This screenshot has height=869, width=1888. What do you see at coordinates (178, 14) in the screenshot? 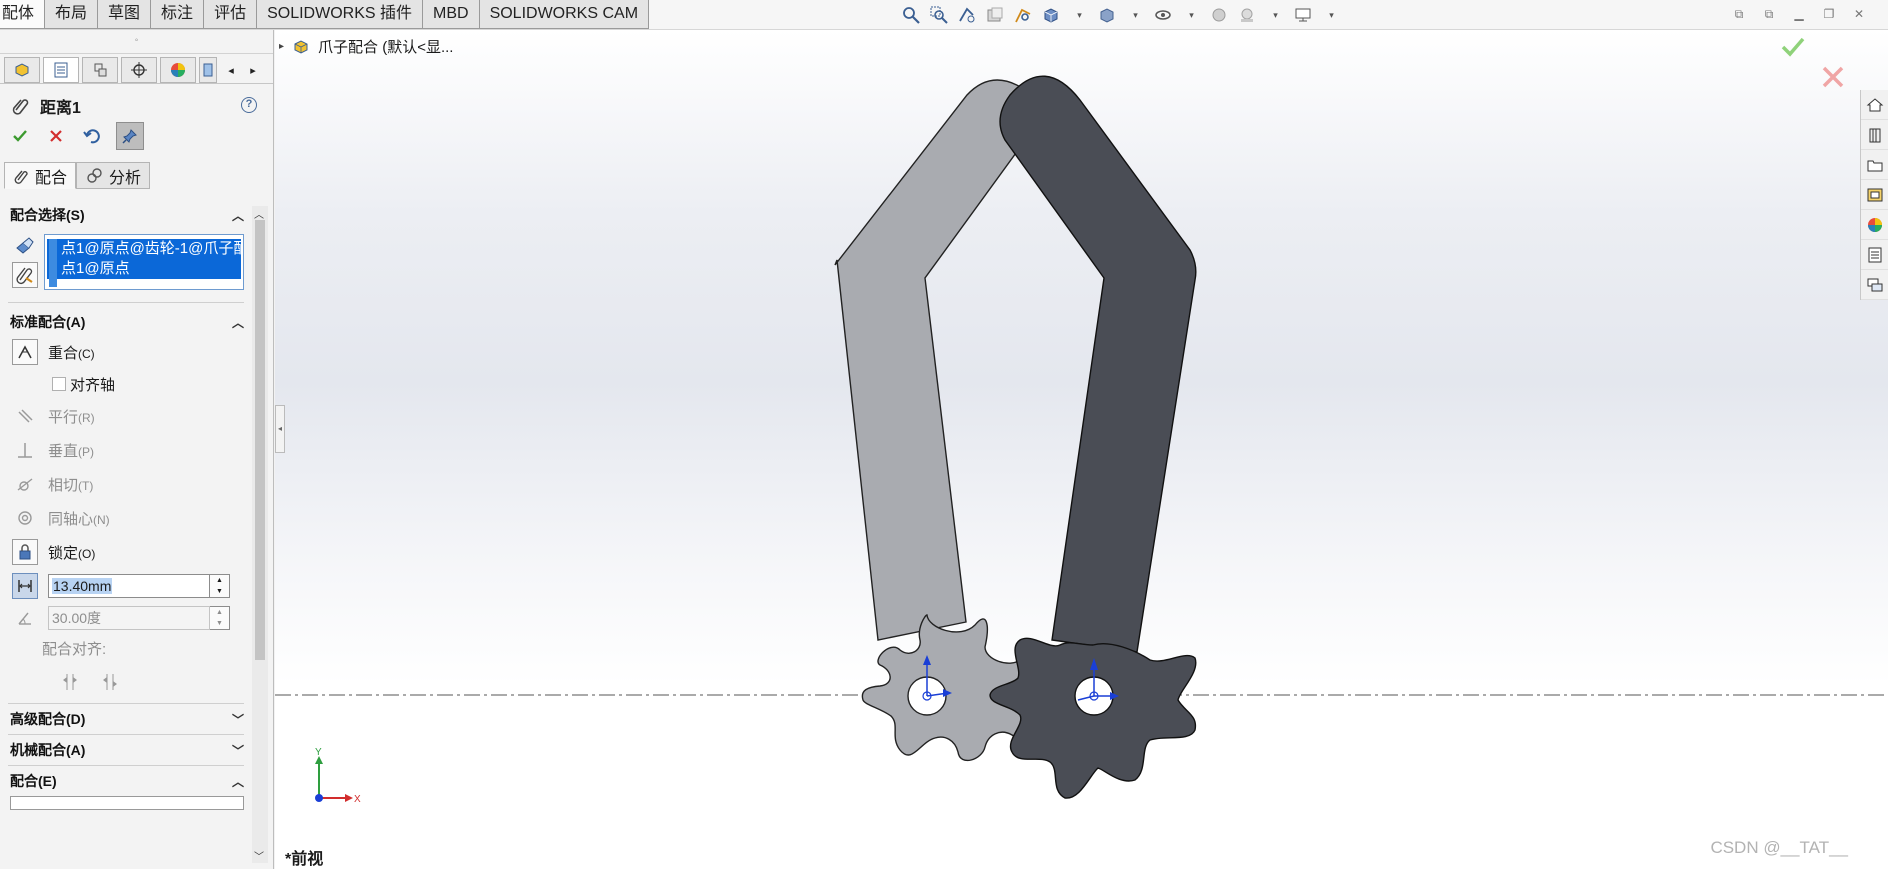
I see `tab-markup: 标注` at bounding box center [178, 14].